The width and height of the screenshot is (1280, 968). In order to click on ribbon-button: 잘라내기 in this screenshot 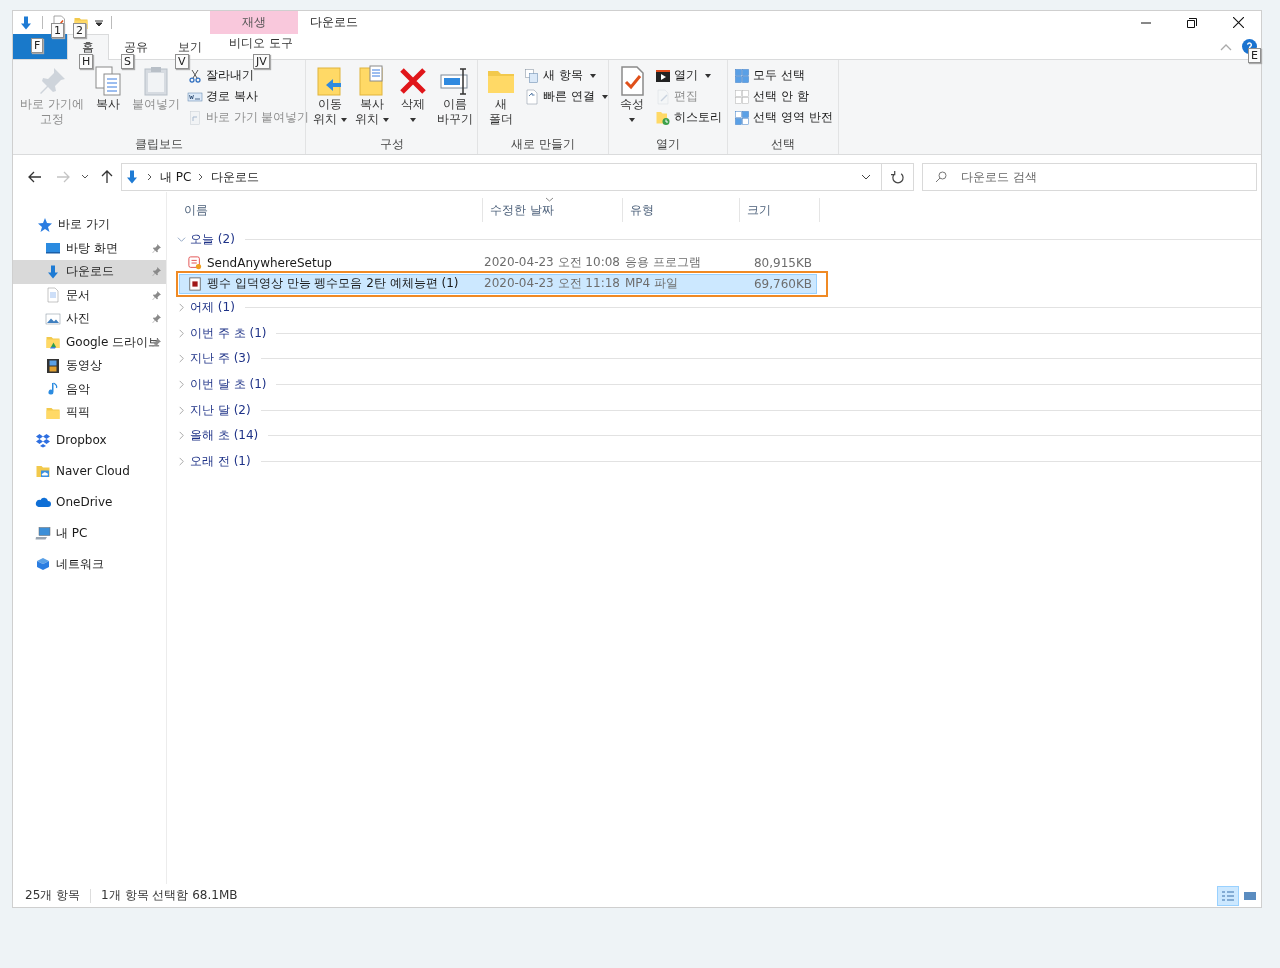, I will do `click(248, 75)`.